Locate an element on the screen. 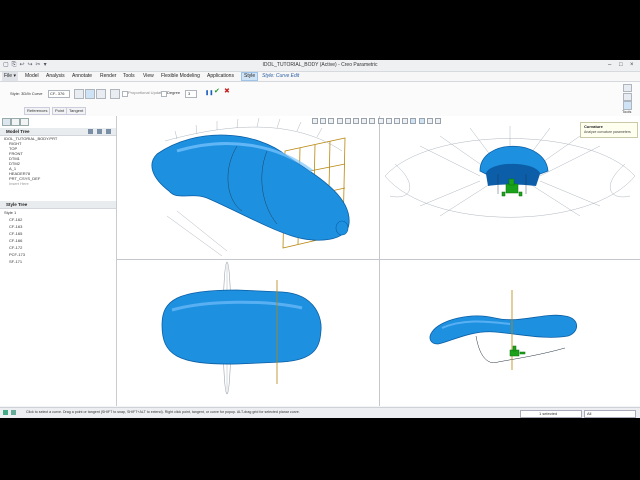  curve-name-field: CF- 376 is located at coordinates (59, 94).